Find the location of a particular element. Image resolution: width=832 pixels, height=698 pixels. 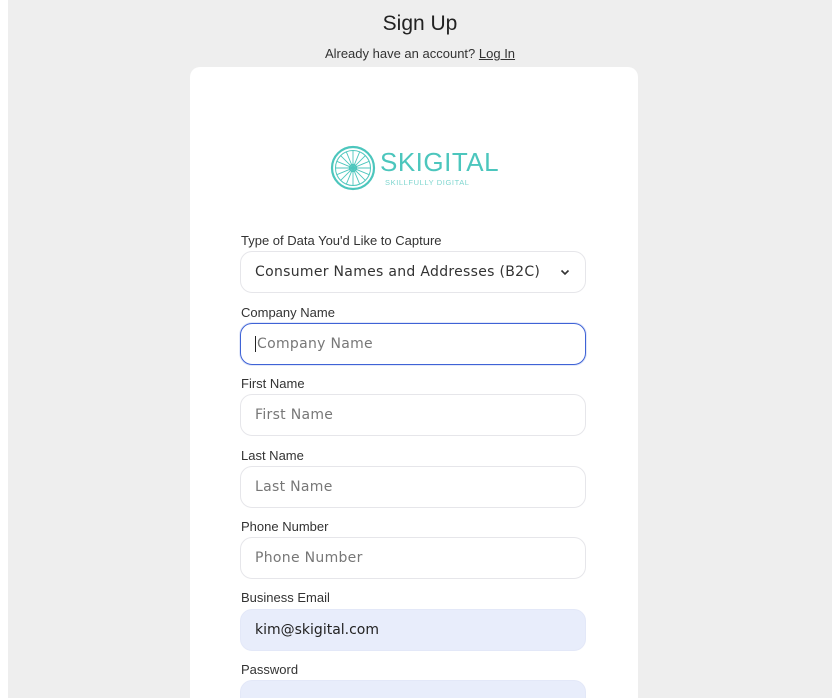

first-name-placeholder: First Name is located at coordinates (294, 415).